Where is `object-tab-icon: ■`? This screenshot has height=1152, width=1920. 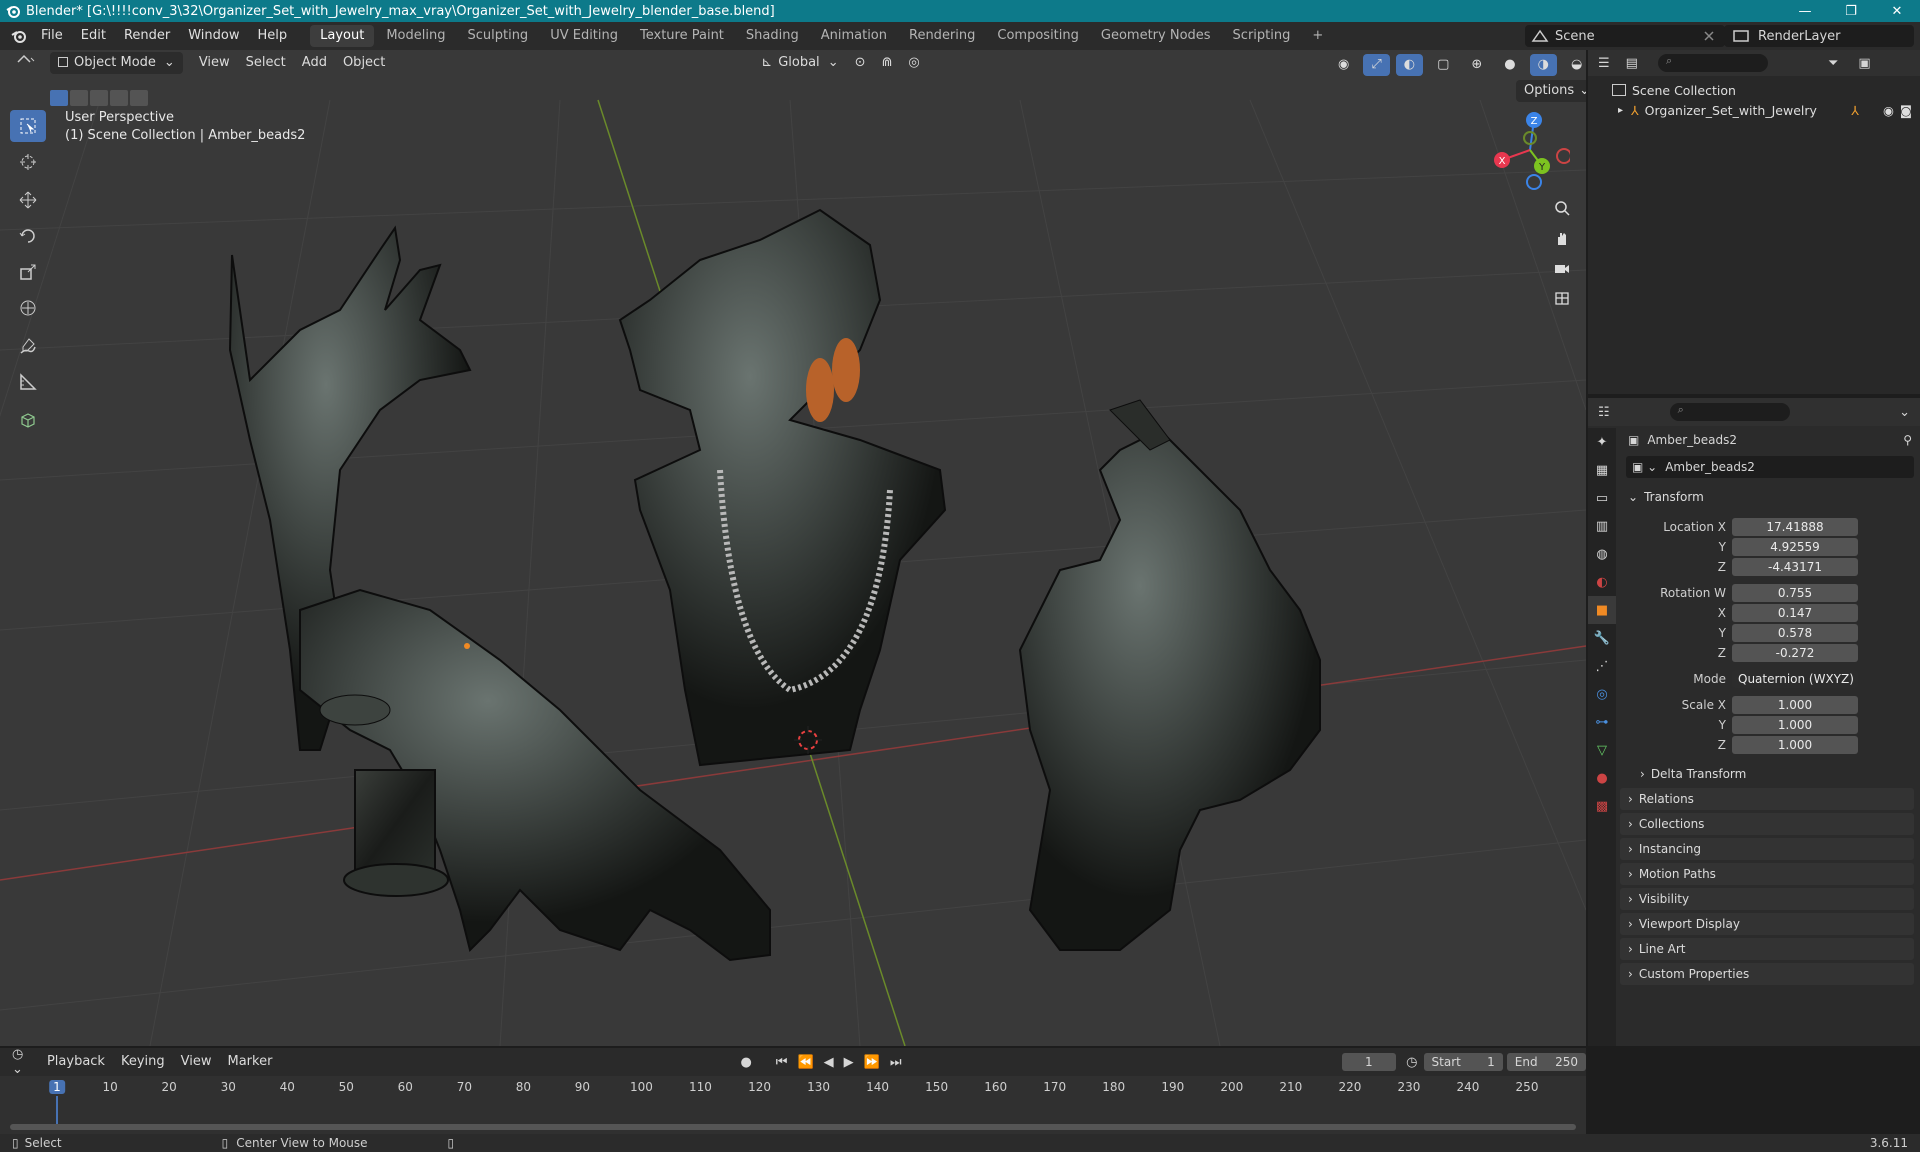 object-tab-icon: ■ is located at coordinates (1602, 610).